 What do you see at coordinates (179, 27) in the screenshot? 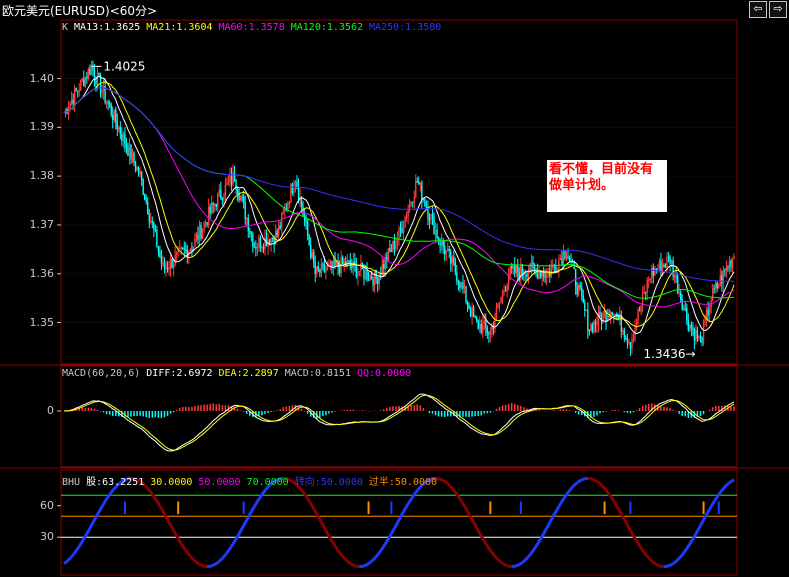
I see `main-legend-item: MA21:1.3604` at bounding box center [179, 27].